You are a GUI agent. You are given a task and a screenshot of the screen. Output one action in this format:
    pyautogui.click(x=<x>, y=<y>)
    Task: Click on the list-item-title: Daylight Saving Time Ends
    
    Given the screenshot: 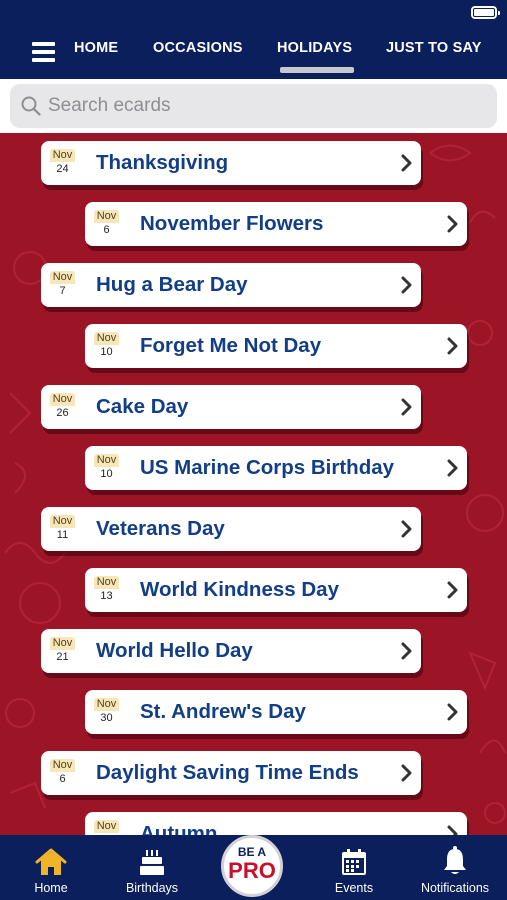 What is the action you would take?
    pyautogui.click(x=227, y=772)
    